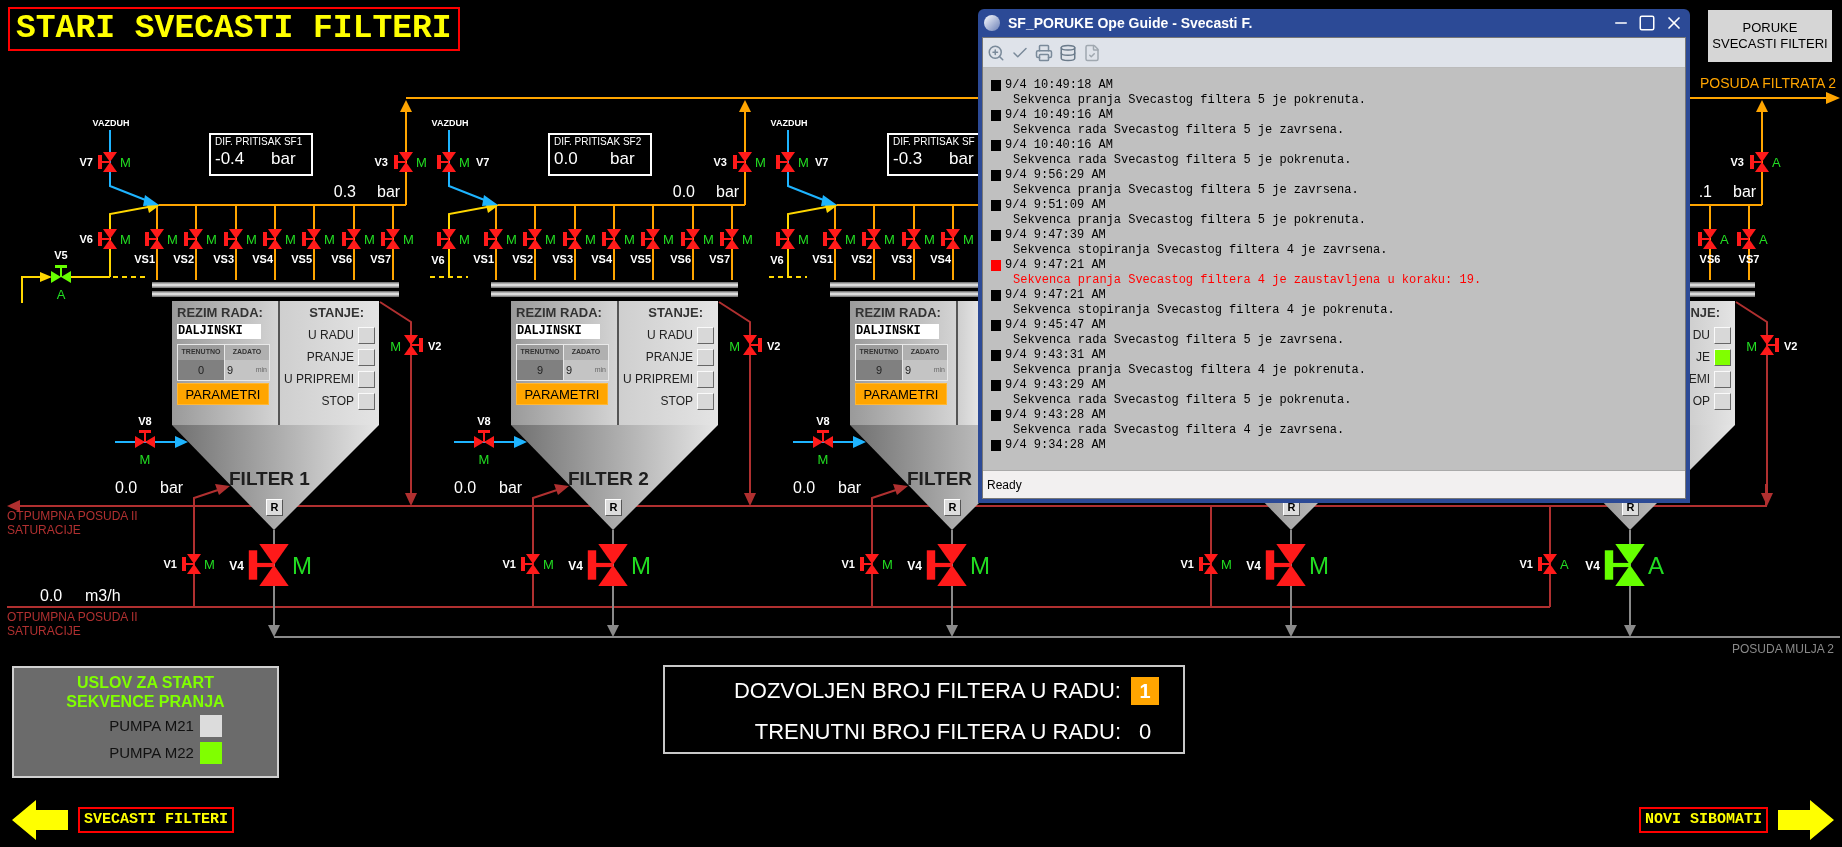 The height and width of the screenshot is (847, 1842). Describe the element at coordinates (562, 259) in the screenshot. I see `valve-label: VS3` at that location.